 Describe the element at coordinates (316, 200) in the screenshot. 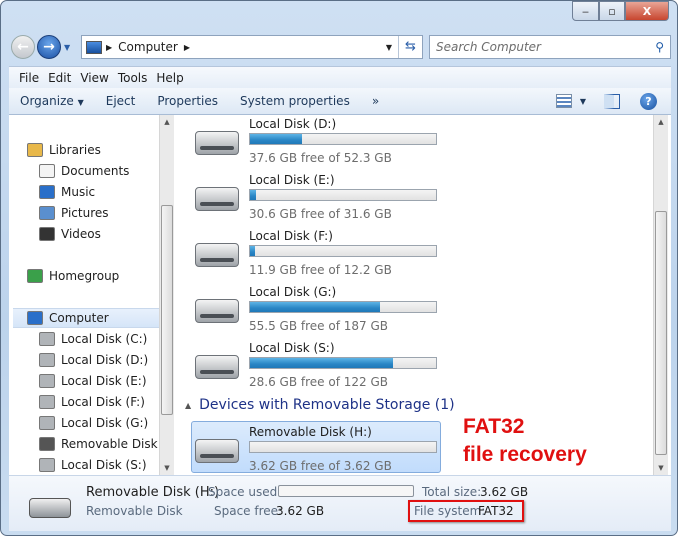

I see `drive-item: Local Disk (E:) 30.6 GB free of 31.6 GB` at that location.